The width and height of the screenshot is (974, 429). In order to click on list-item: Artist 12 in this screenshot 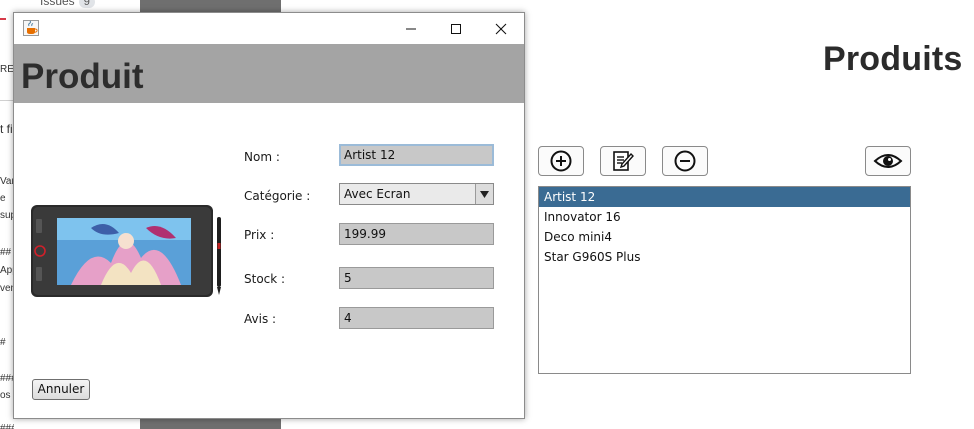, I will do `click(724, 197)`.